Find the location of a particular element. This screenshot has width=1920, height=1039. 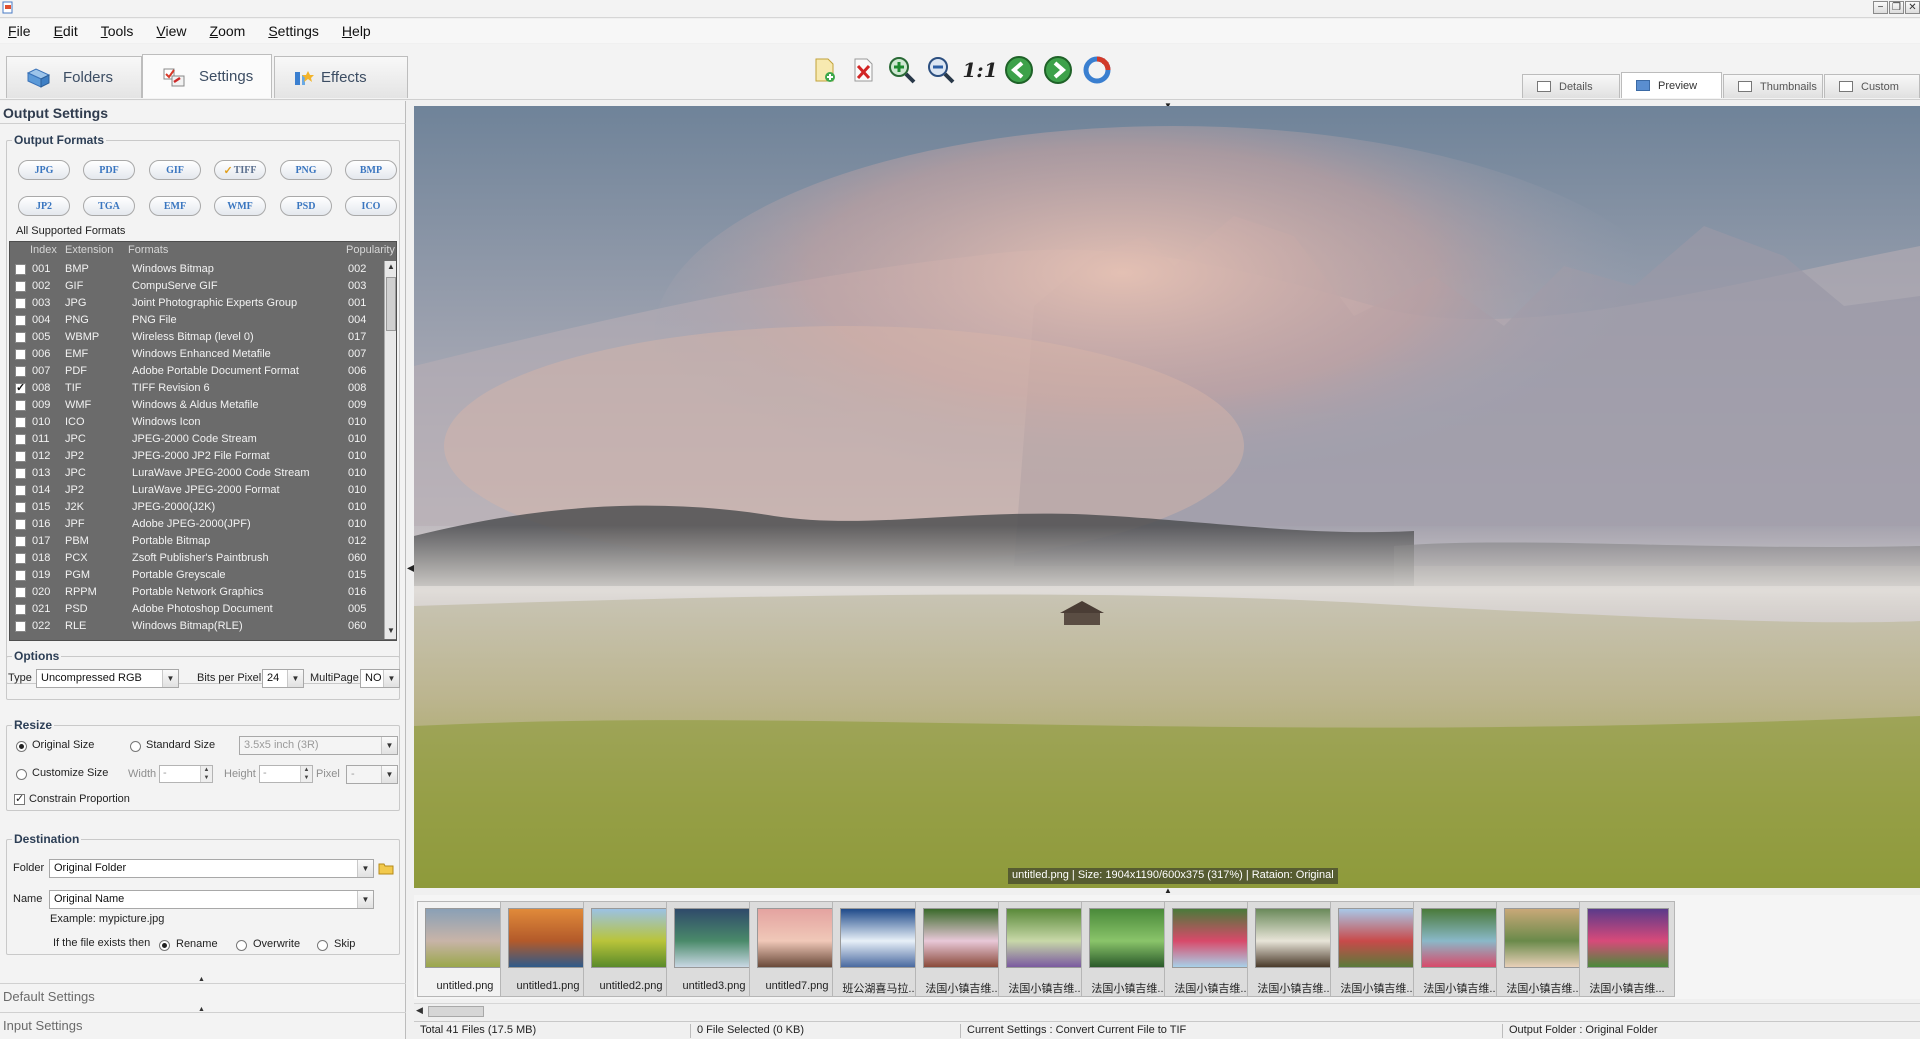

table-row: 017 PBM Portable Bitmap 012 is located at coordinates (198, 541).